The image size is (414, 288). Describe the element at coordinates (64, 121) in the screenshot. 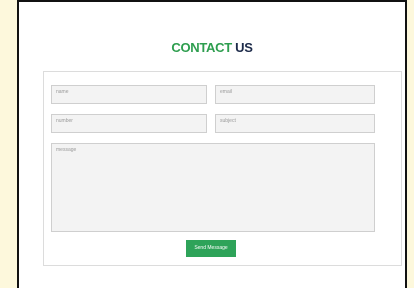

I see `number-placeholder: number` at that location.